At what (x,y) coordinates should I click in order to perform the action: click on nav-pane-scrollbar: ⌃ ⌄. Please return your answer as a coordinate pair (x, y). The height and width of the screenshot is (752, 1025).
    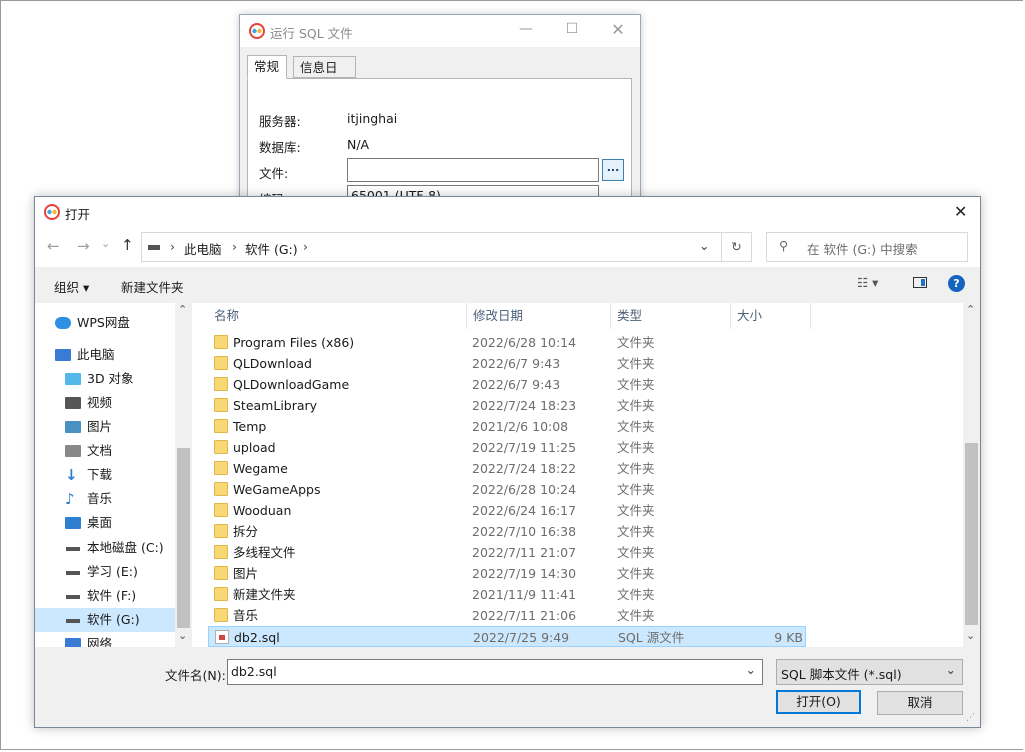
    Looking at the image, I should click on (183, 475).